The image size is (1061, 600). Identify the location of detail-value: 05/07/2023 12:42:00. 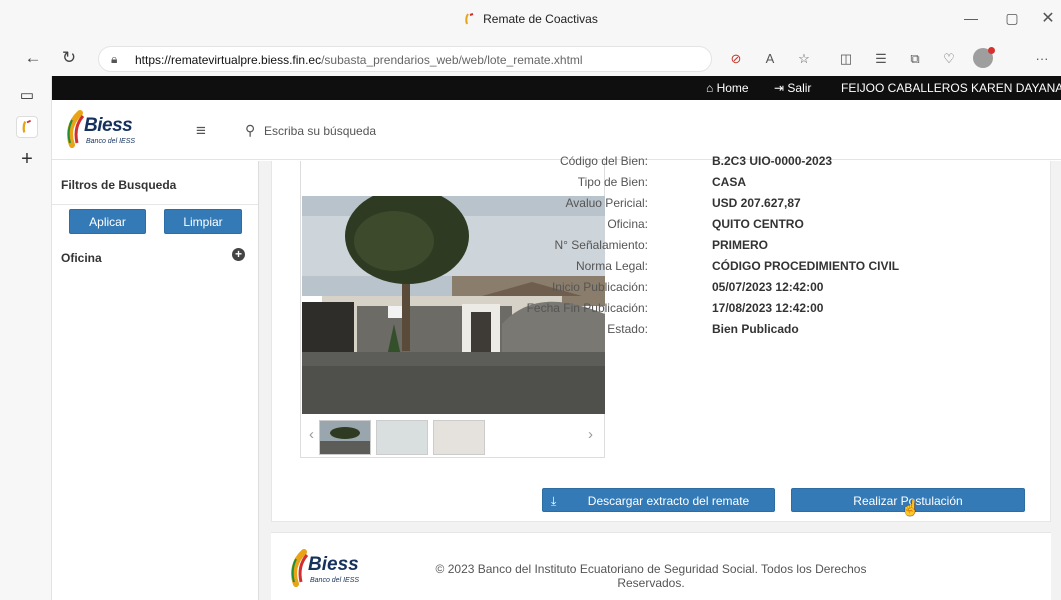
(768, 287).